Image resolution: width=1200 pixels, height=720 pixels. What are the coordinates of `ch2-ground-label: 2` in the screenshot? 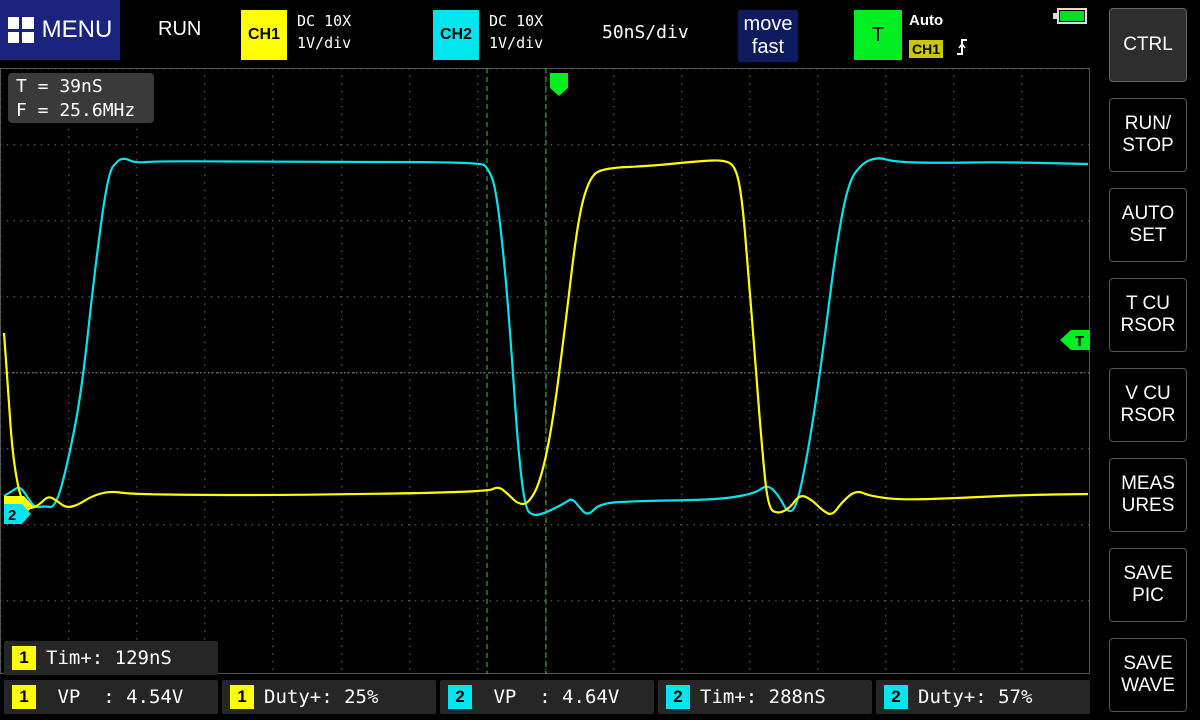 It's located at (12, 515).